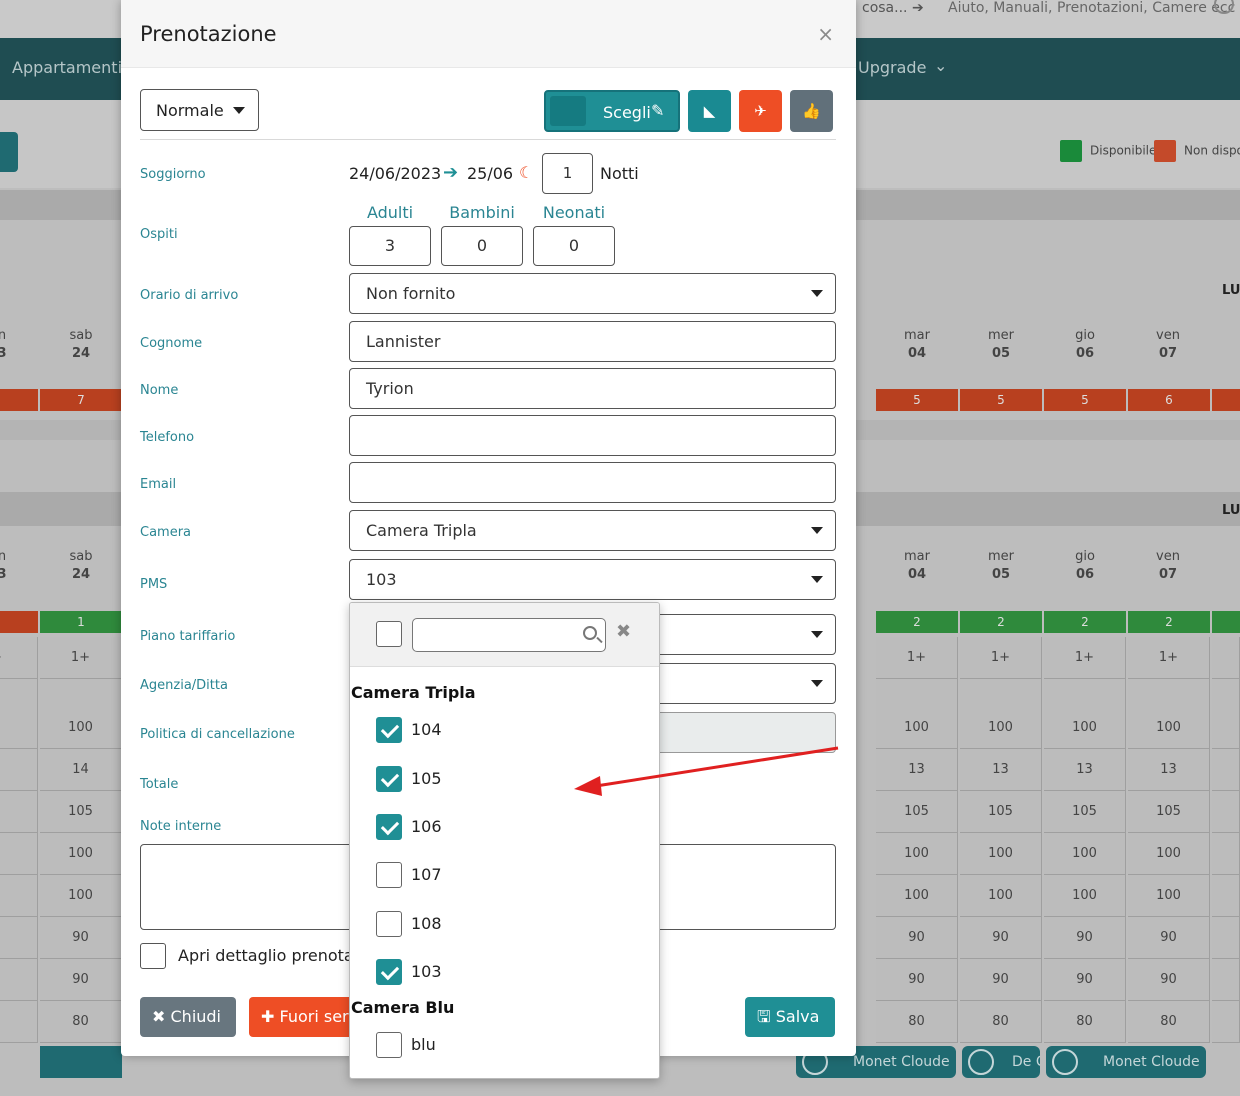 The image size is (1240, 1096). What do you see at coordinates (19, 812) in the screenshot?
I see `grid-cell: 5` at bounding box center [19, 812].